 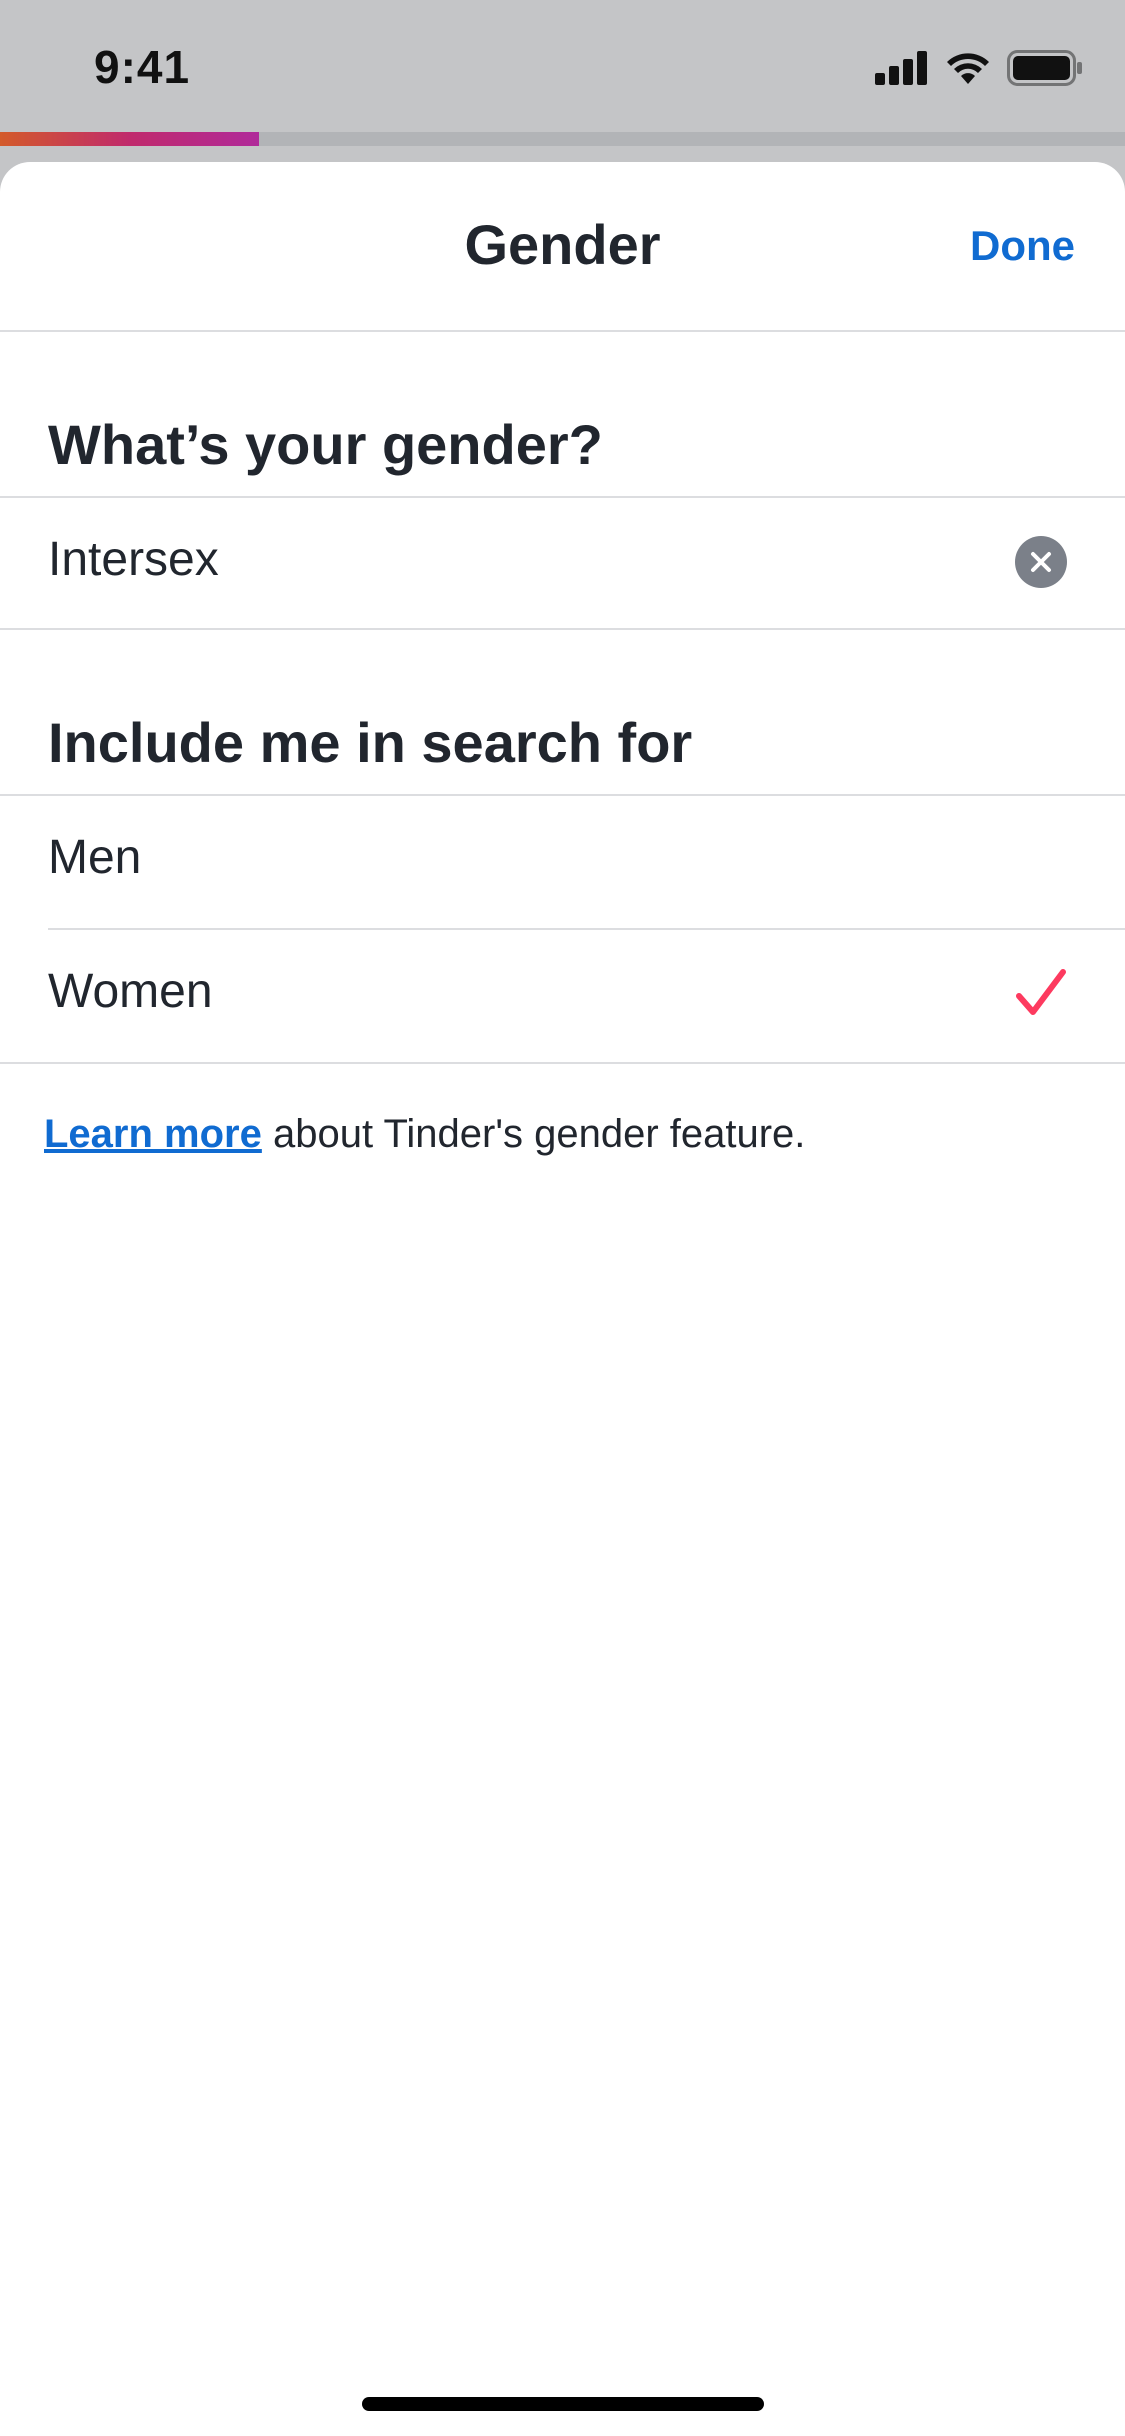 What do you see at coordinates (562, 629) in the screenshot?
I see `gender-bottom-divider` at bounding box center [562, 629].